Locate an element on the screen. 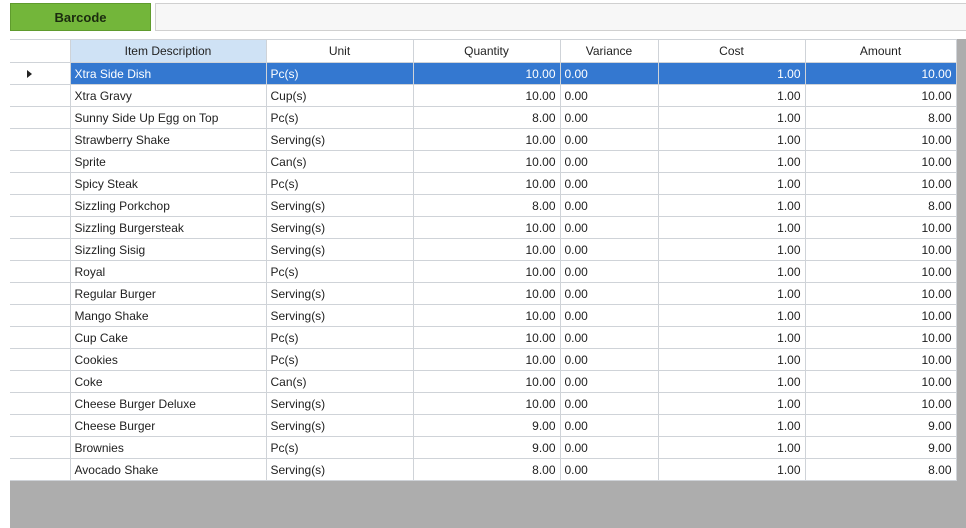  column-header-unit: Unit is located at coordinates (340, 51).